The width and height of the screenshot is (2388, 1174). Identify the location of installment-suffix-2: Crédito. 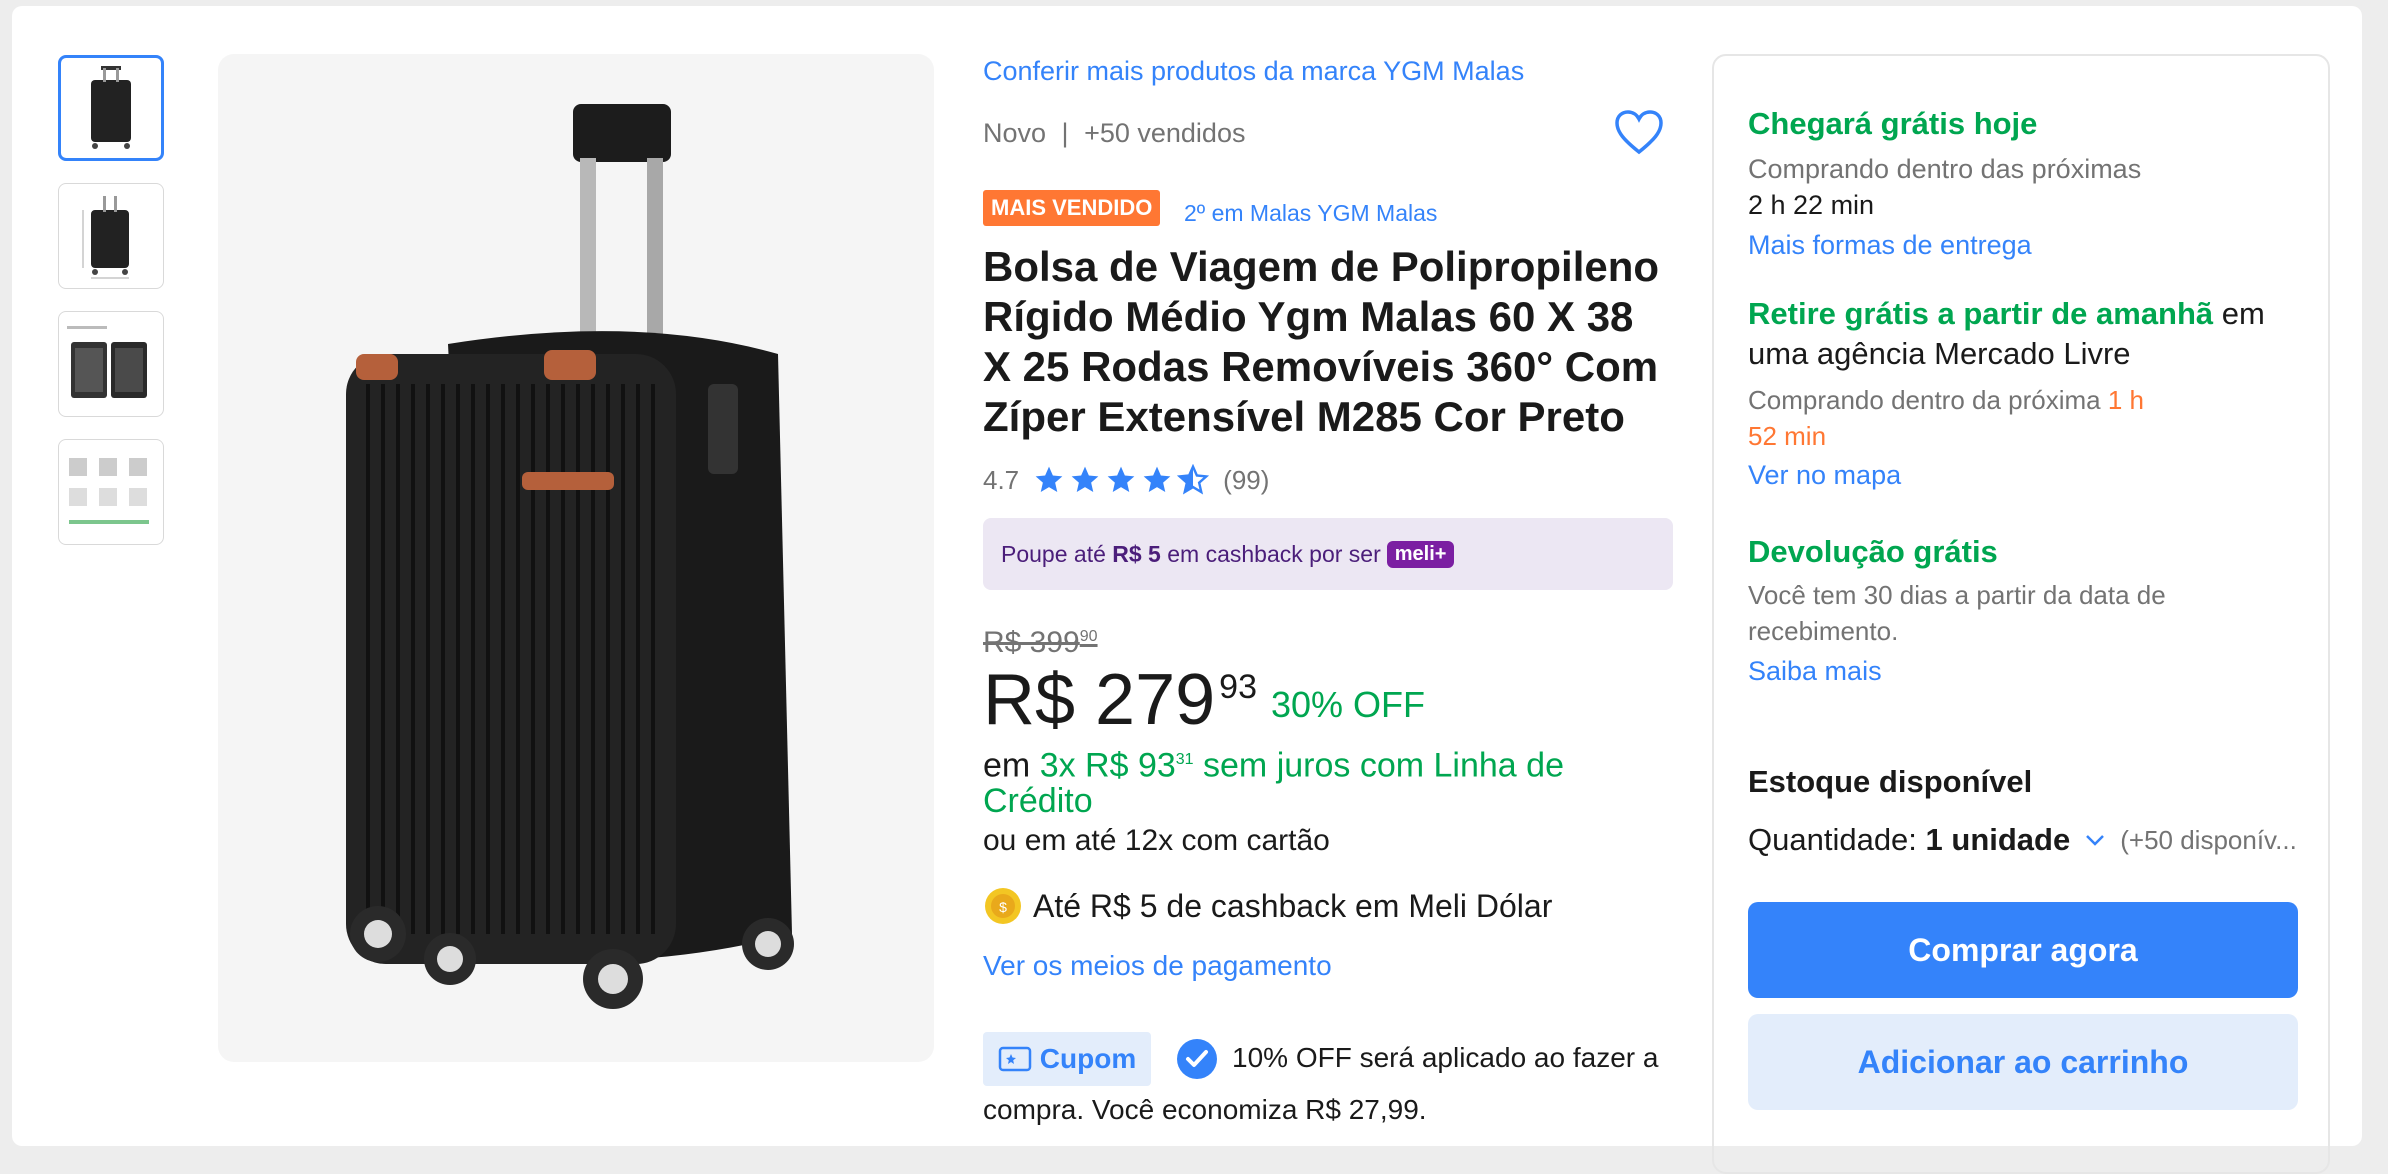
(1038, 801).